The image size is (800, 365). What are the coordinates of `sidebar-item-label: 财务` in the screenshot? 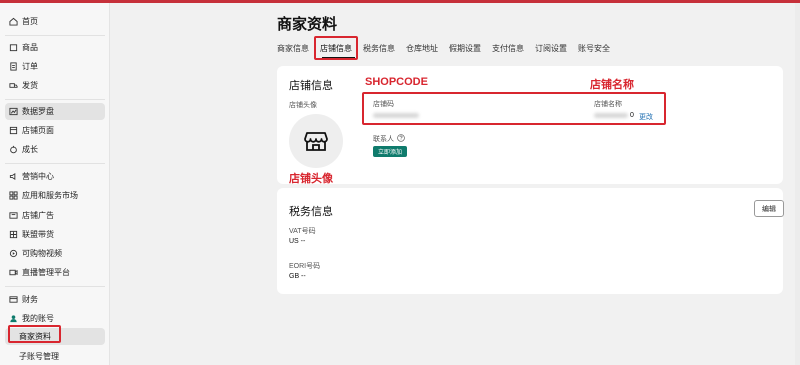 It's located at (30, 299).